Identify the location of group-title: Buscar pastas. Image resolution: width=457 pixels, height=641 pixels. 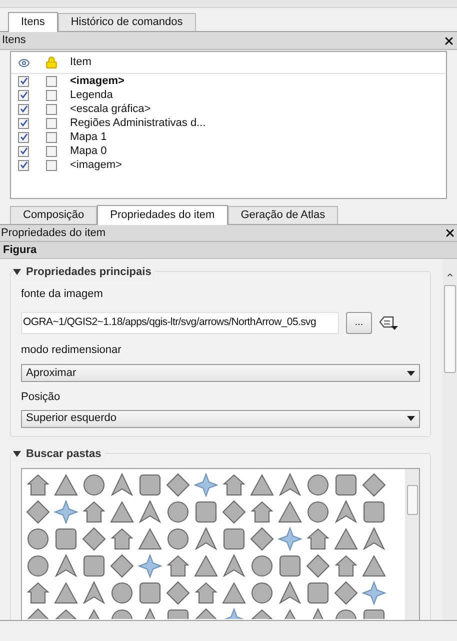
(64, 454).